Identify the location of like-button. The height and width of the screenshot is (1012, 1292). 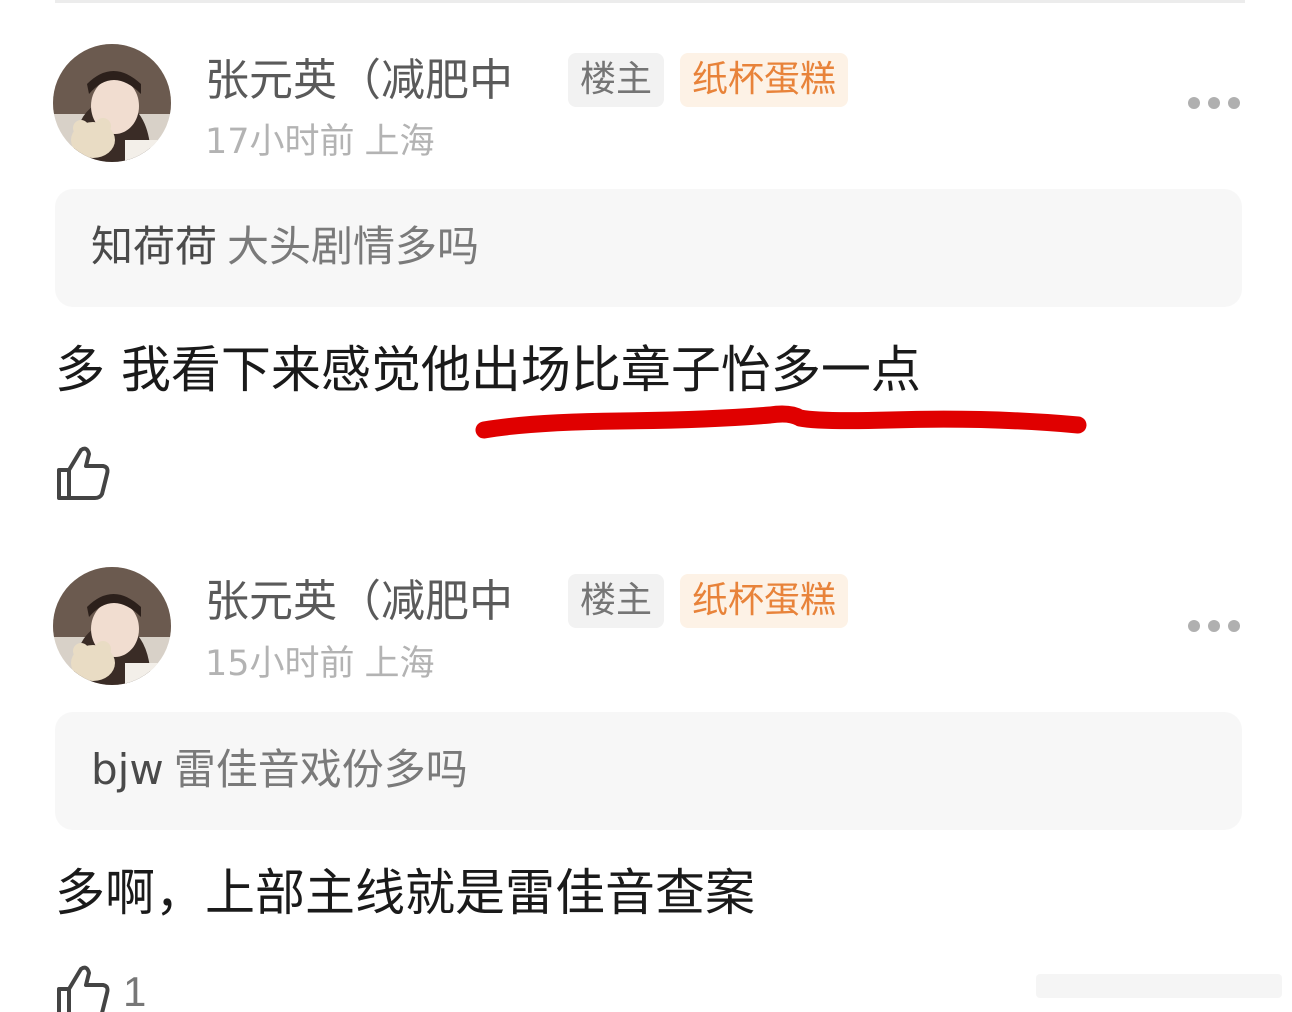
(89, 473).